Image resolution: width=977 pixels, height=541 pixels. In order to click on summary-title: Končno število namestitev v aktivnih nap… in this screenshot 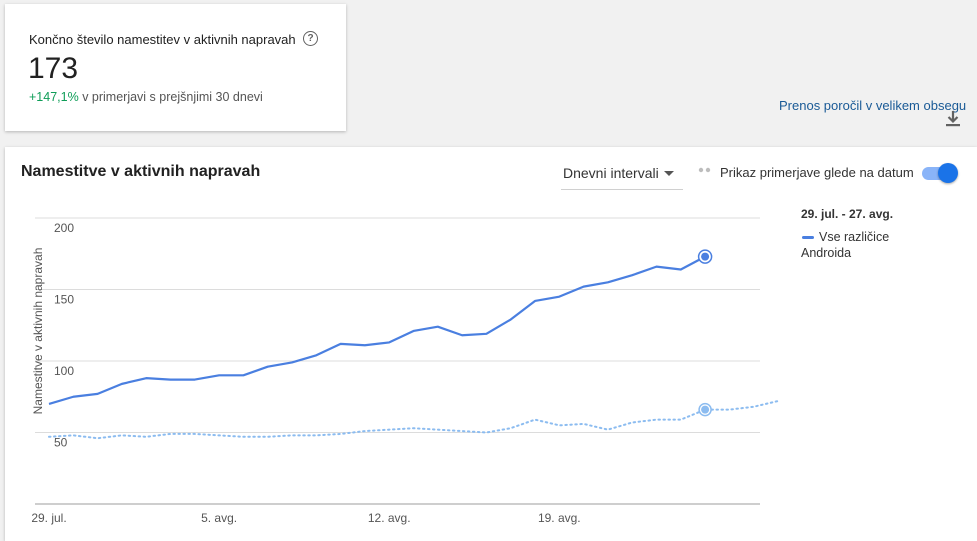, I will do `click(162, 39)`.